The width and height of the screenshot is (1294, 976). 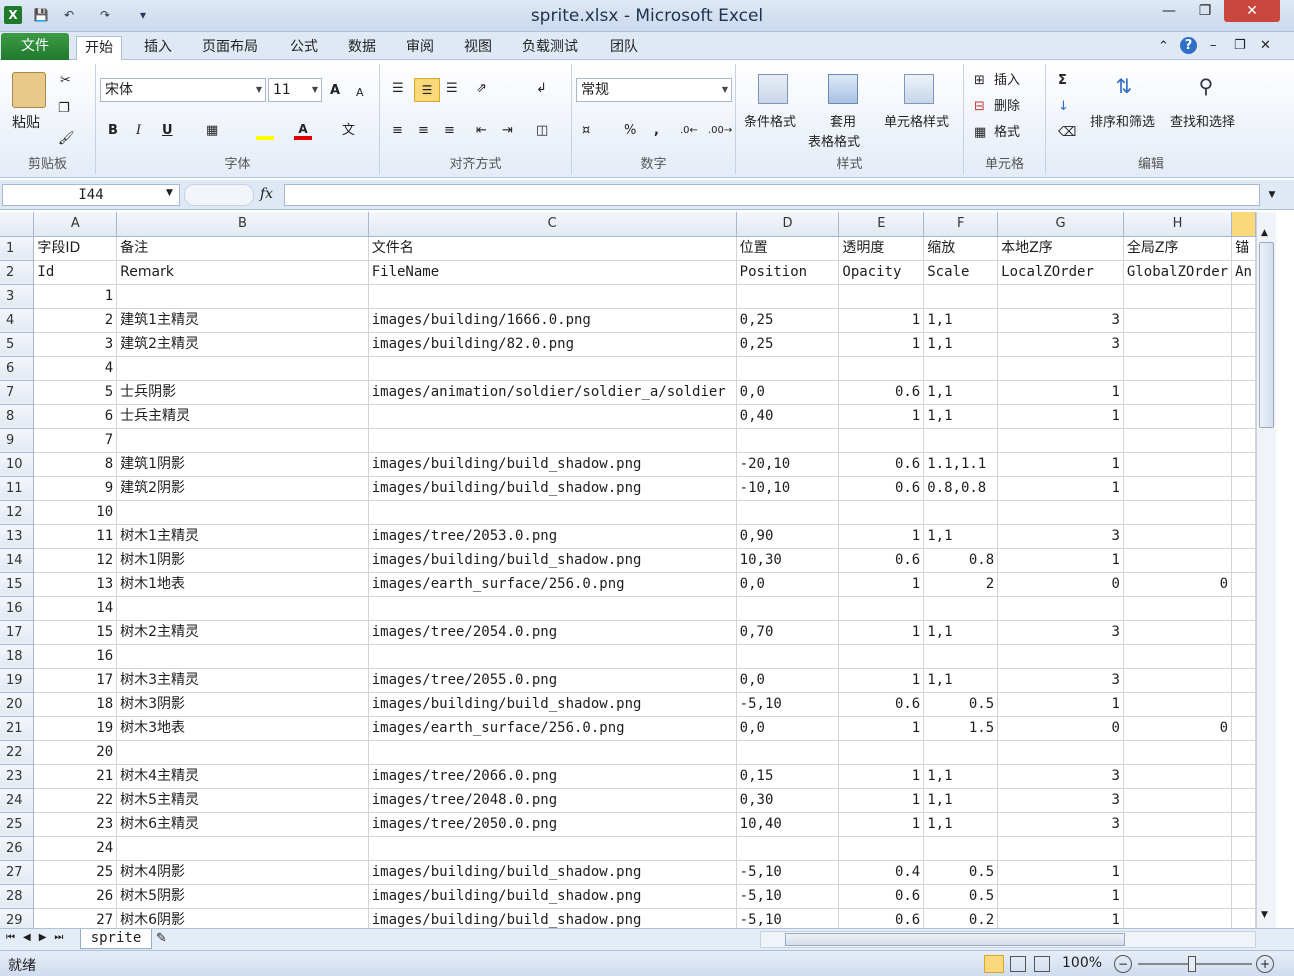 What do you see at coordinates (75, 320) in the screenshot?
I see `cell-a: 2` at bounding box center [75, 320].